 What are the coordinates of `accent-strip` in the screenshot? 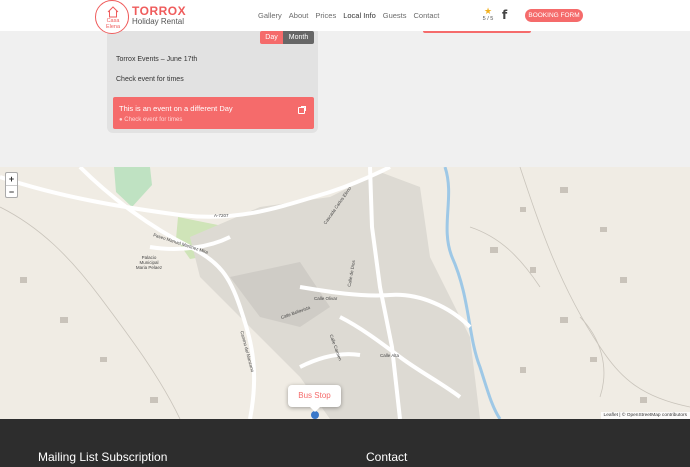 It's located at (477, 32).